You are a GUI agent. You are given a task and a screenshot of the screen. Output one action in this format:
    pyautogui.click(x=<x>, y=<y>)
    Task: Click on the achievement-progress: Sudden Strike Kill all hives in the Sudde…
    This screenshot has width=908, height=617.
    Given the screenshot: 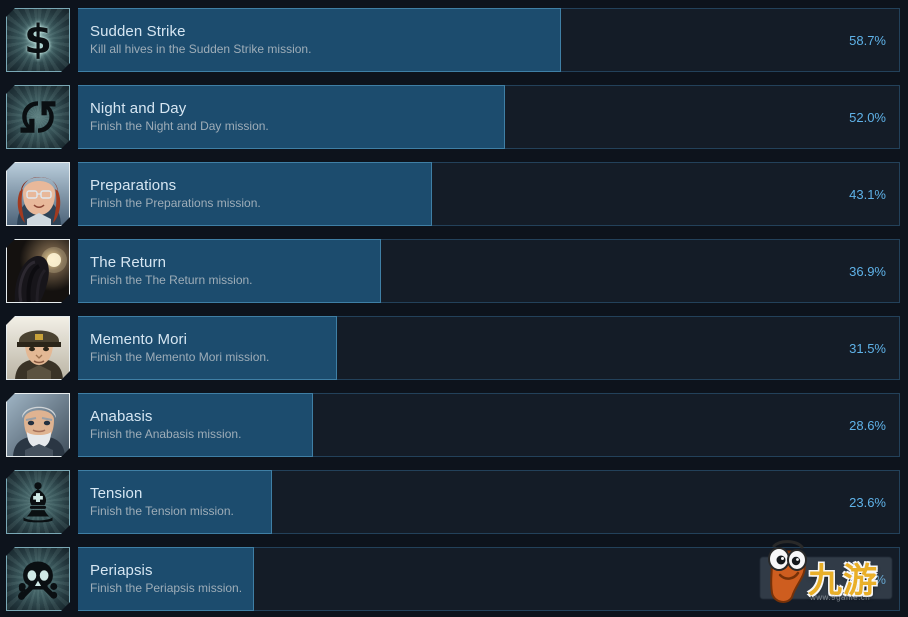 What is the action you would take?
    pyautogui.click(x=489, y=40)
    